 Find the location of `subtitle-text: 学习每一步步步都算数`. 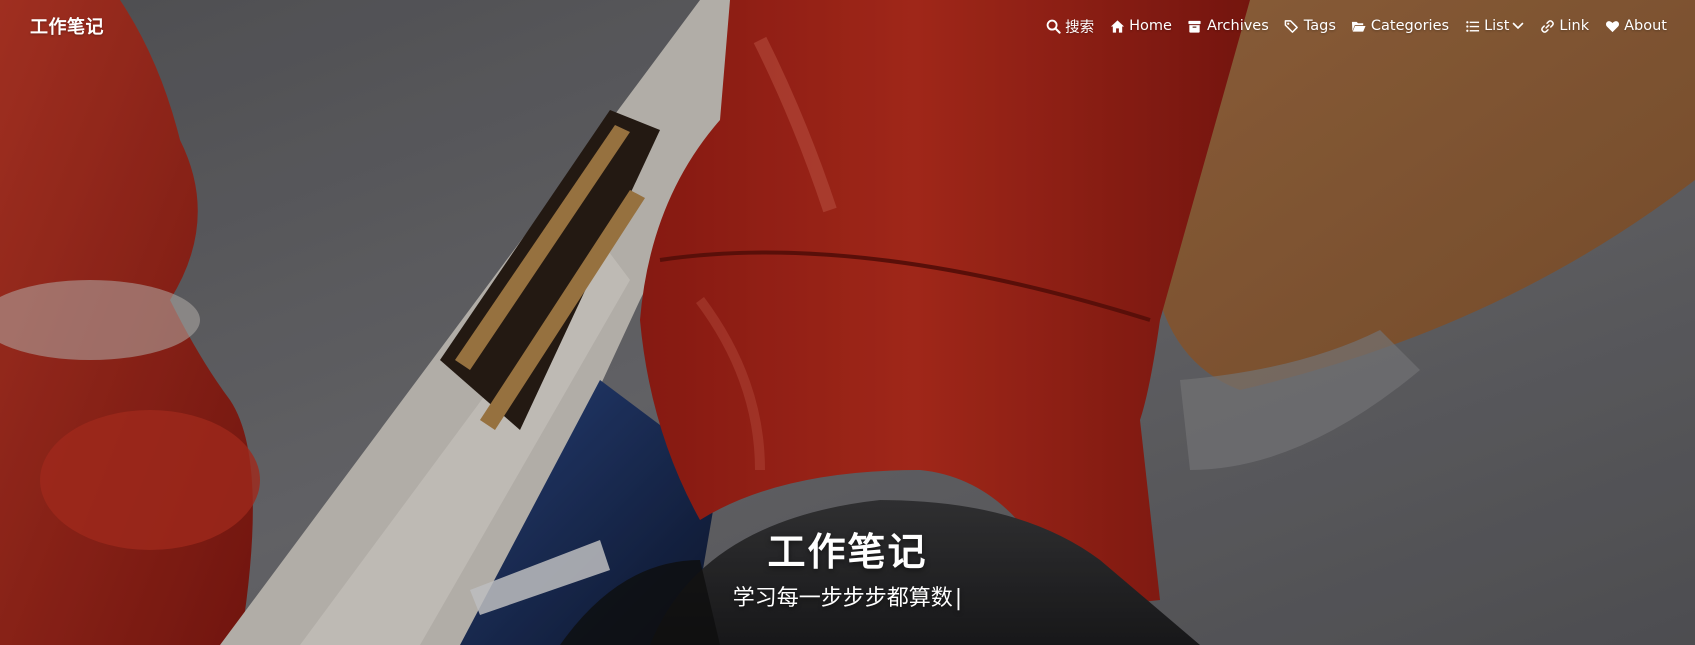

subtitle-text: 学习每一步步步都算数 is located at coordinates (842, 598).